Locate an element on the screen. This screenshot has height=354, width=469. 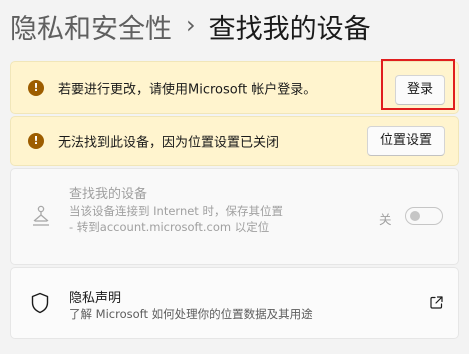
location-off-notice: ! 无法找到此设备，因为位置设置已关闭 位置设置 is located at coordinates (234, 141).